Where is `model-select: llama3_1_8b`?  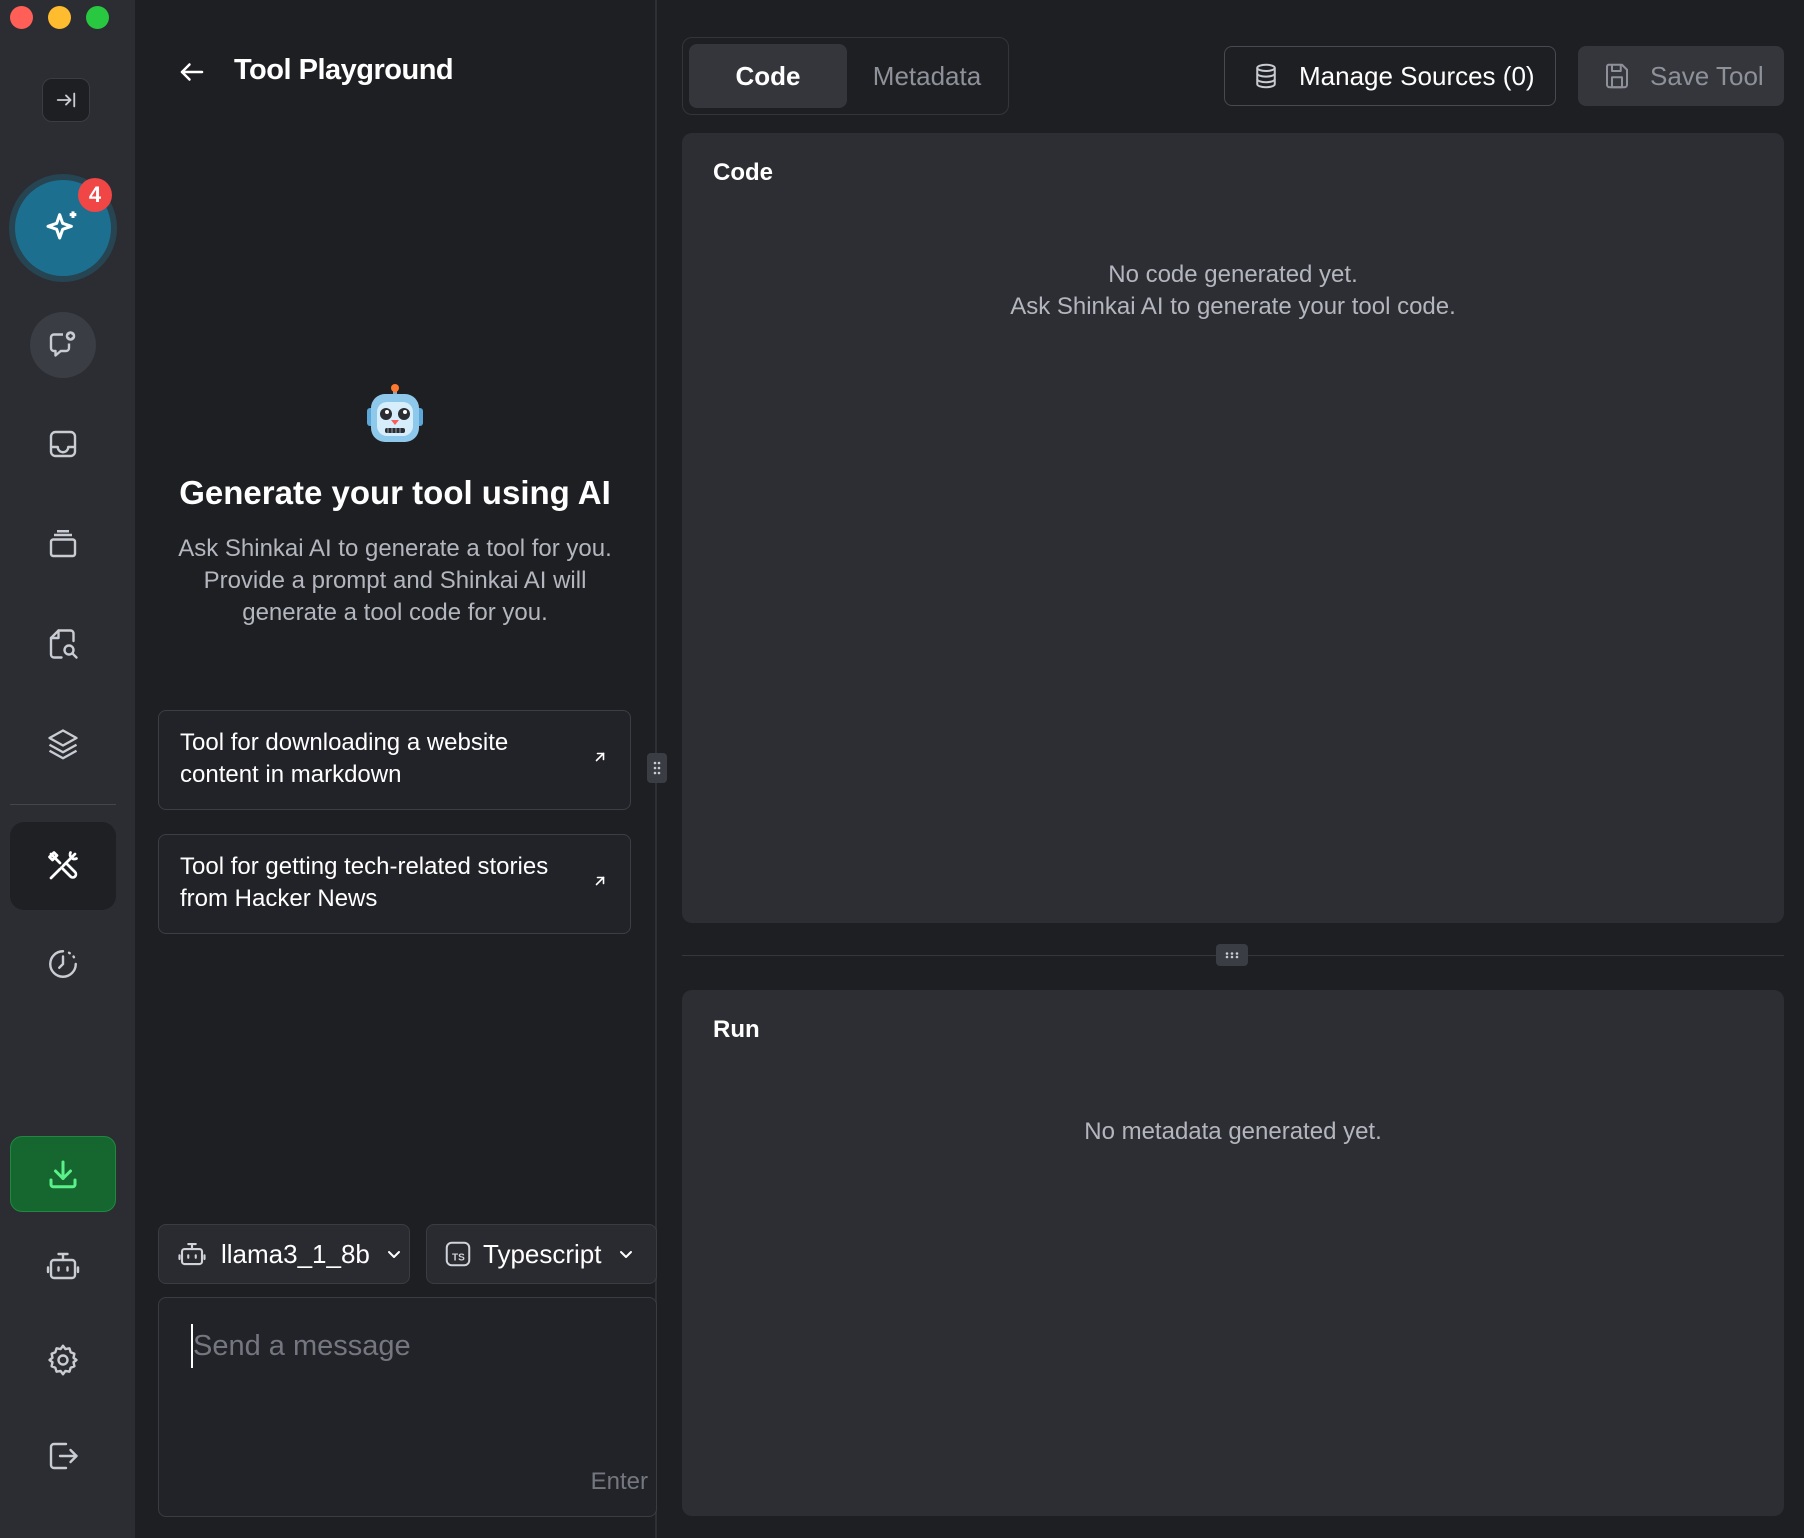
model-select: llama3_1_8b is located at coordinates (284, 1254).